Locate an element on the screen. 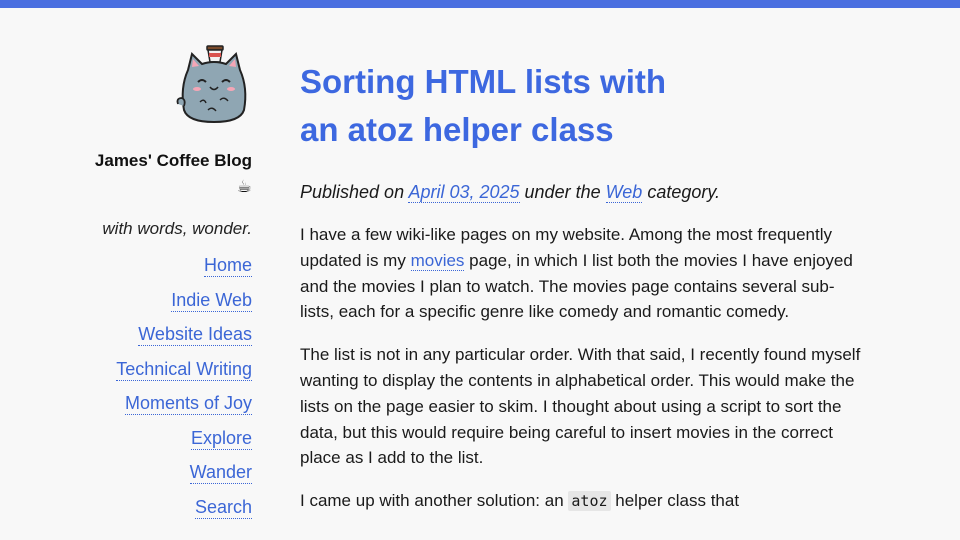  nav-link-home: Home is located at coordinates (227, 265).